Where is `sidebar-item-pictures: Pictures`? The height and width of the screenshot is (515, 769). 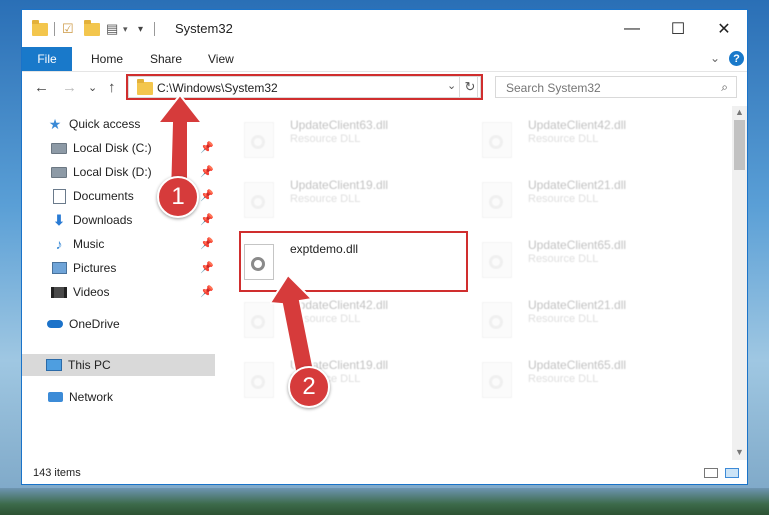 sidebar-item-pictures: Pictures is located at coordinates (128, 268).